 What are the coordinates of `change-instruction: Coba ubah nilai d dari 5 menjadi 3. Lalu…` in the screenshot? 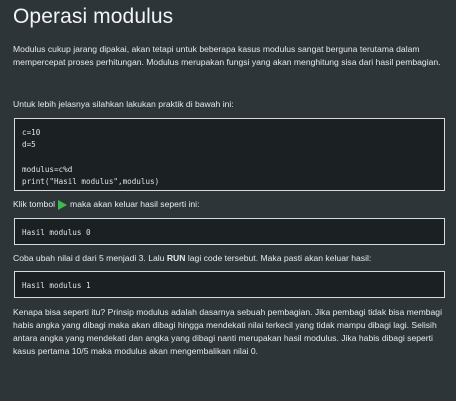 It's located at (228, 258).